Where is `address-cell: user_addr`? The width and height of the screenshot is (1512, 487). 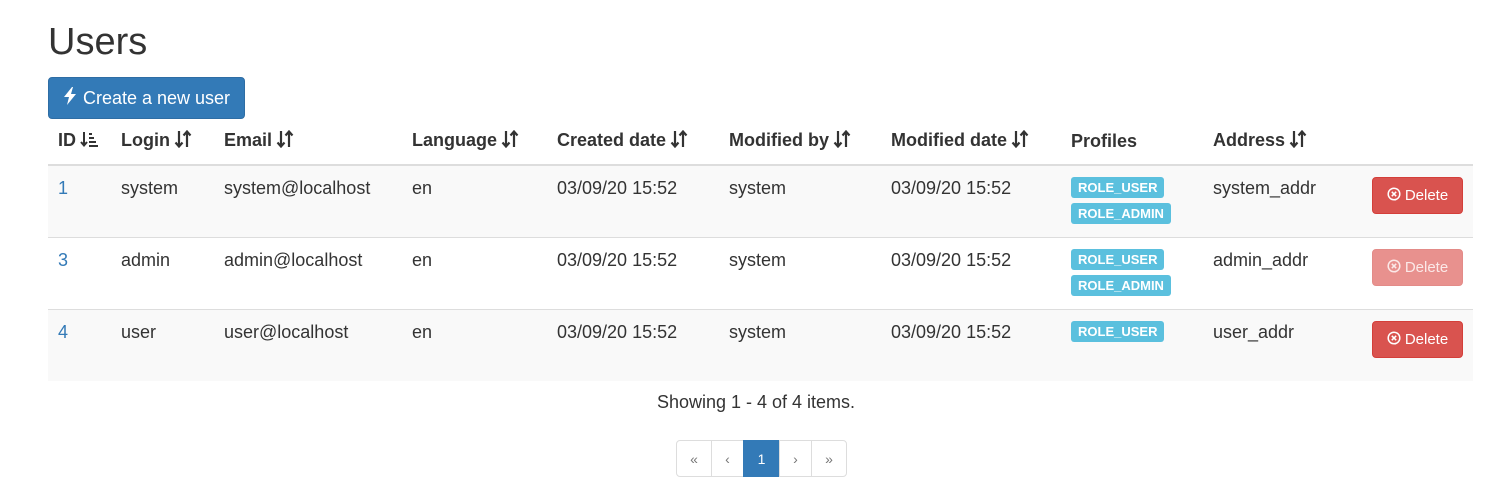
address-cell: user_addr is located at coordinates (1282, 345).